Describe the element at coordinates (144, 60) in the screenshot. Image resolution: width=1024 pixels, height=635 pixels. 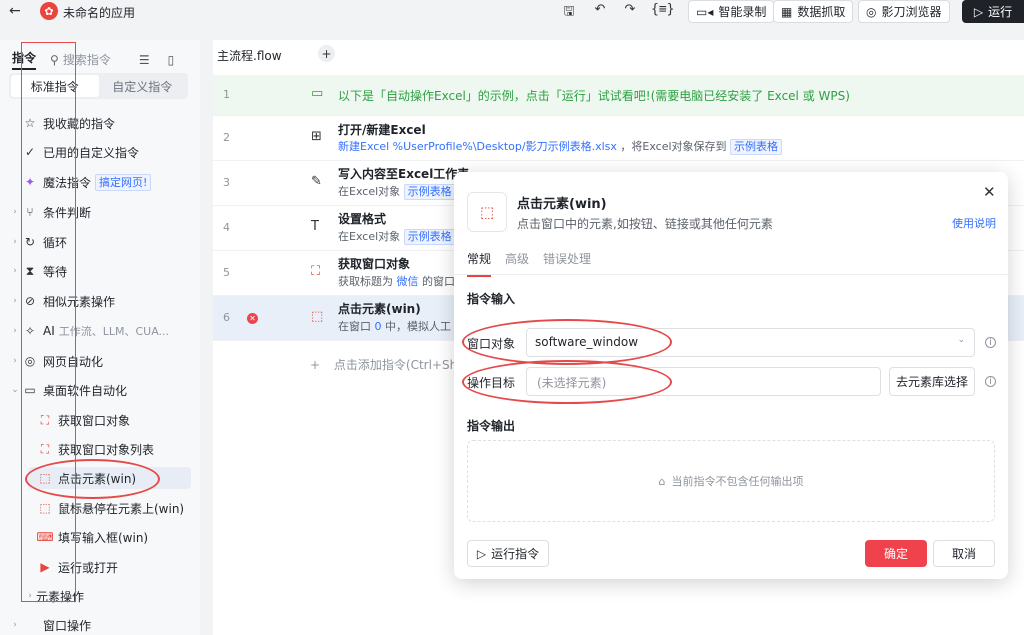
I see `collapse-list-icon: ☰` at that location.